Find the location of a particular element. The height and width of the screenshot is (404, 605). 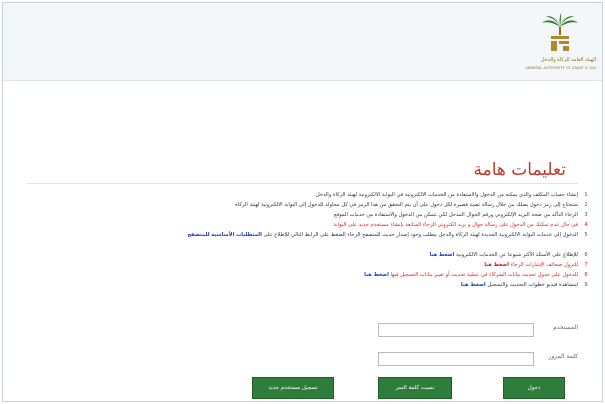

item-number: 5 is located at coordinates (586, 235).